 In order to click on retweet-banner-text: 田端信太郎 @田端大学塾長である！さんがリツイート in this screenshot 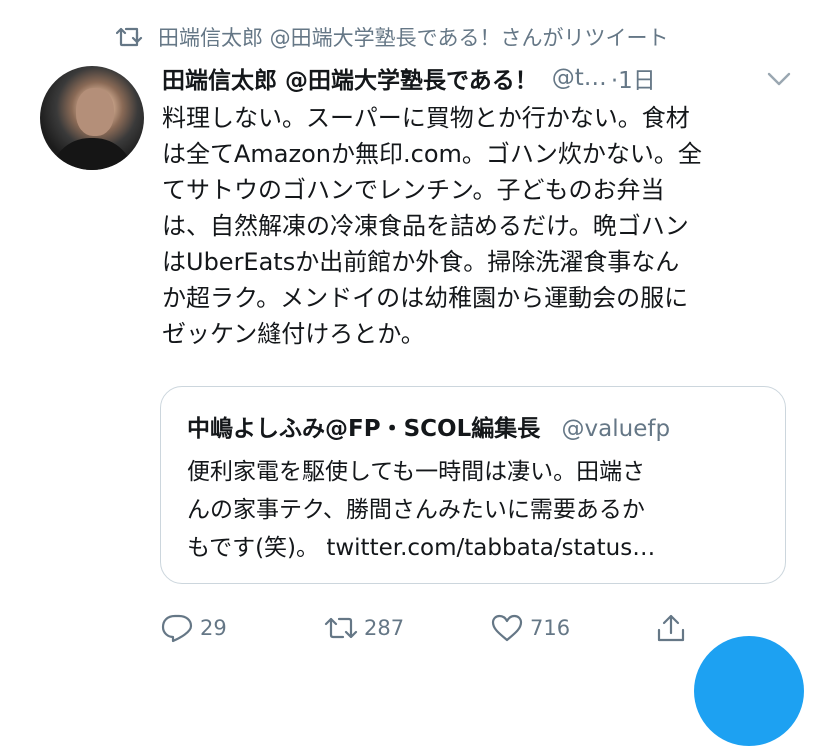, I will do `click(413, 37)`.